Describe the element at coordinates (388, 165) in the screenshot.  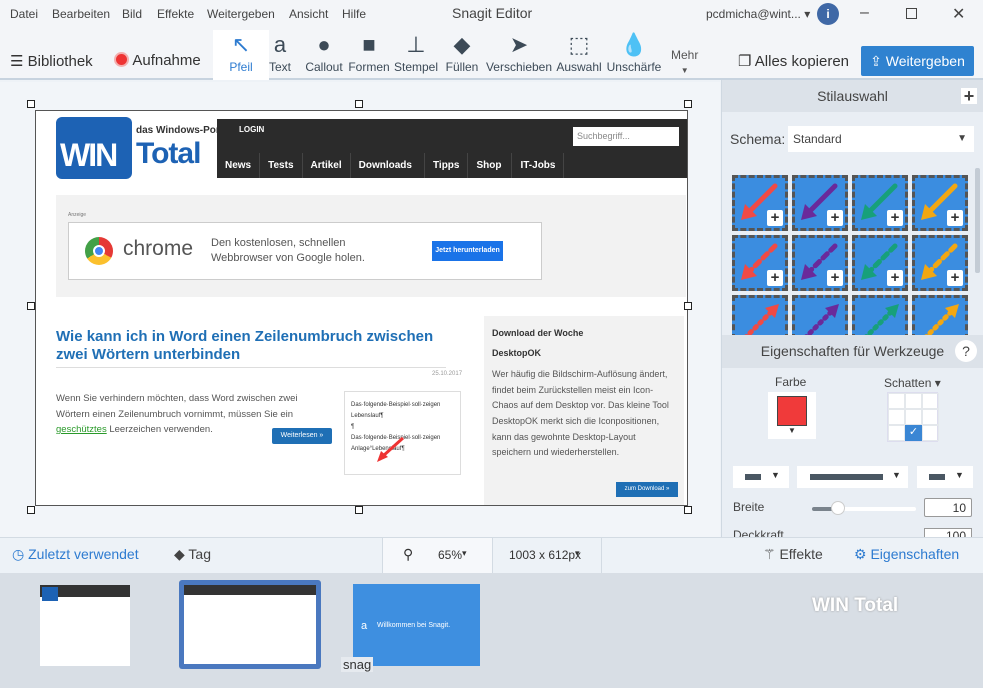
I see `nav-downloads: Downloads` at that location.